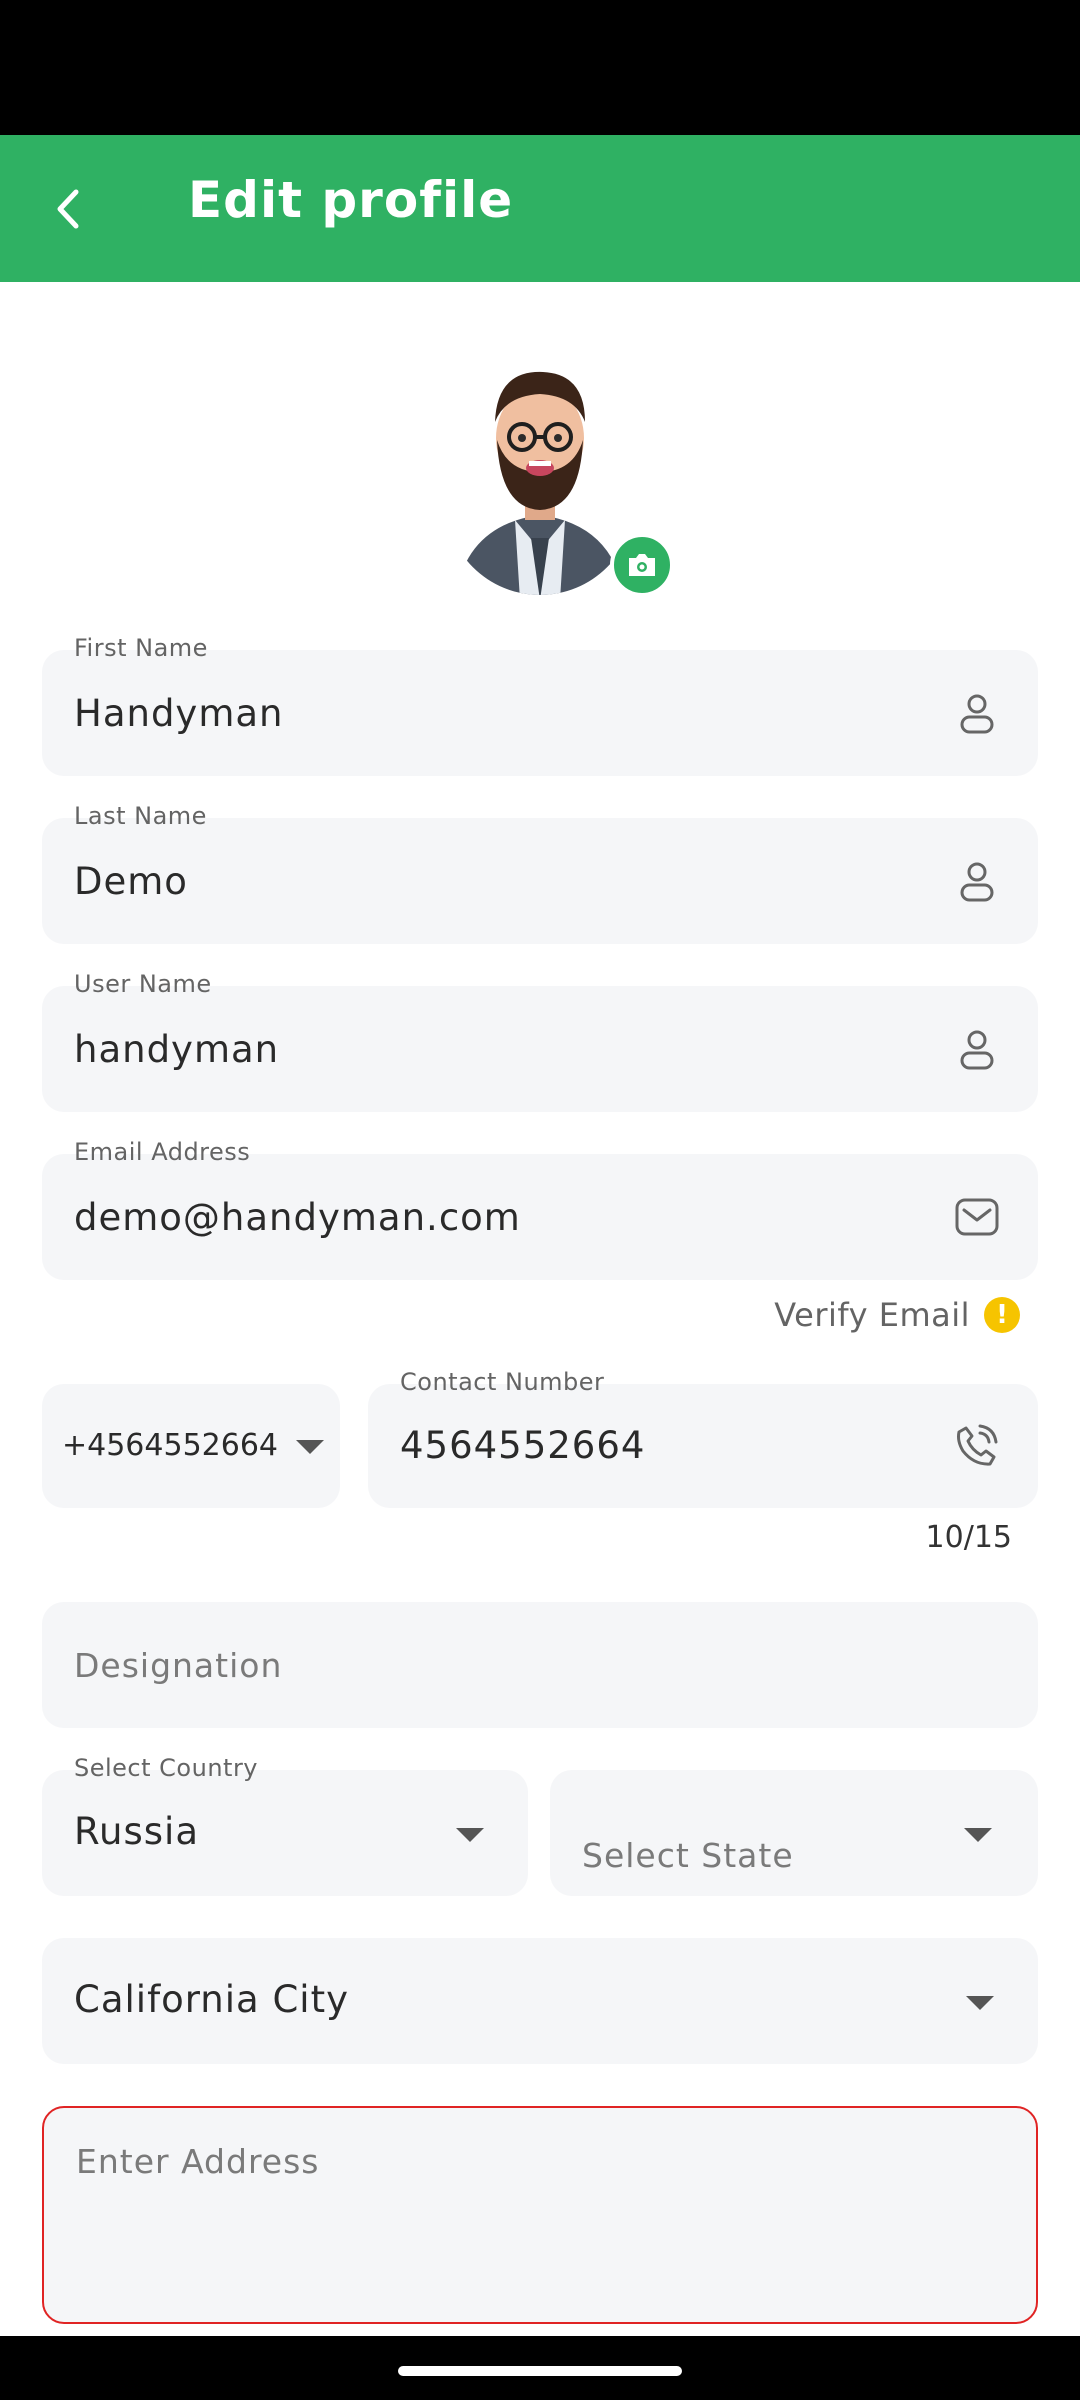  I want to click on user-name-field: handyman, so click(540, 1049).